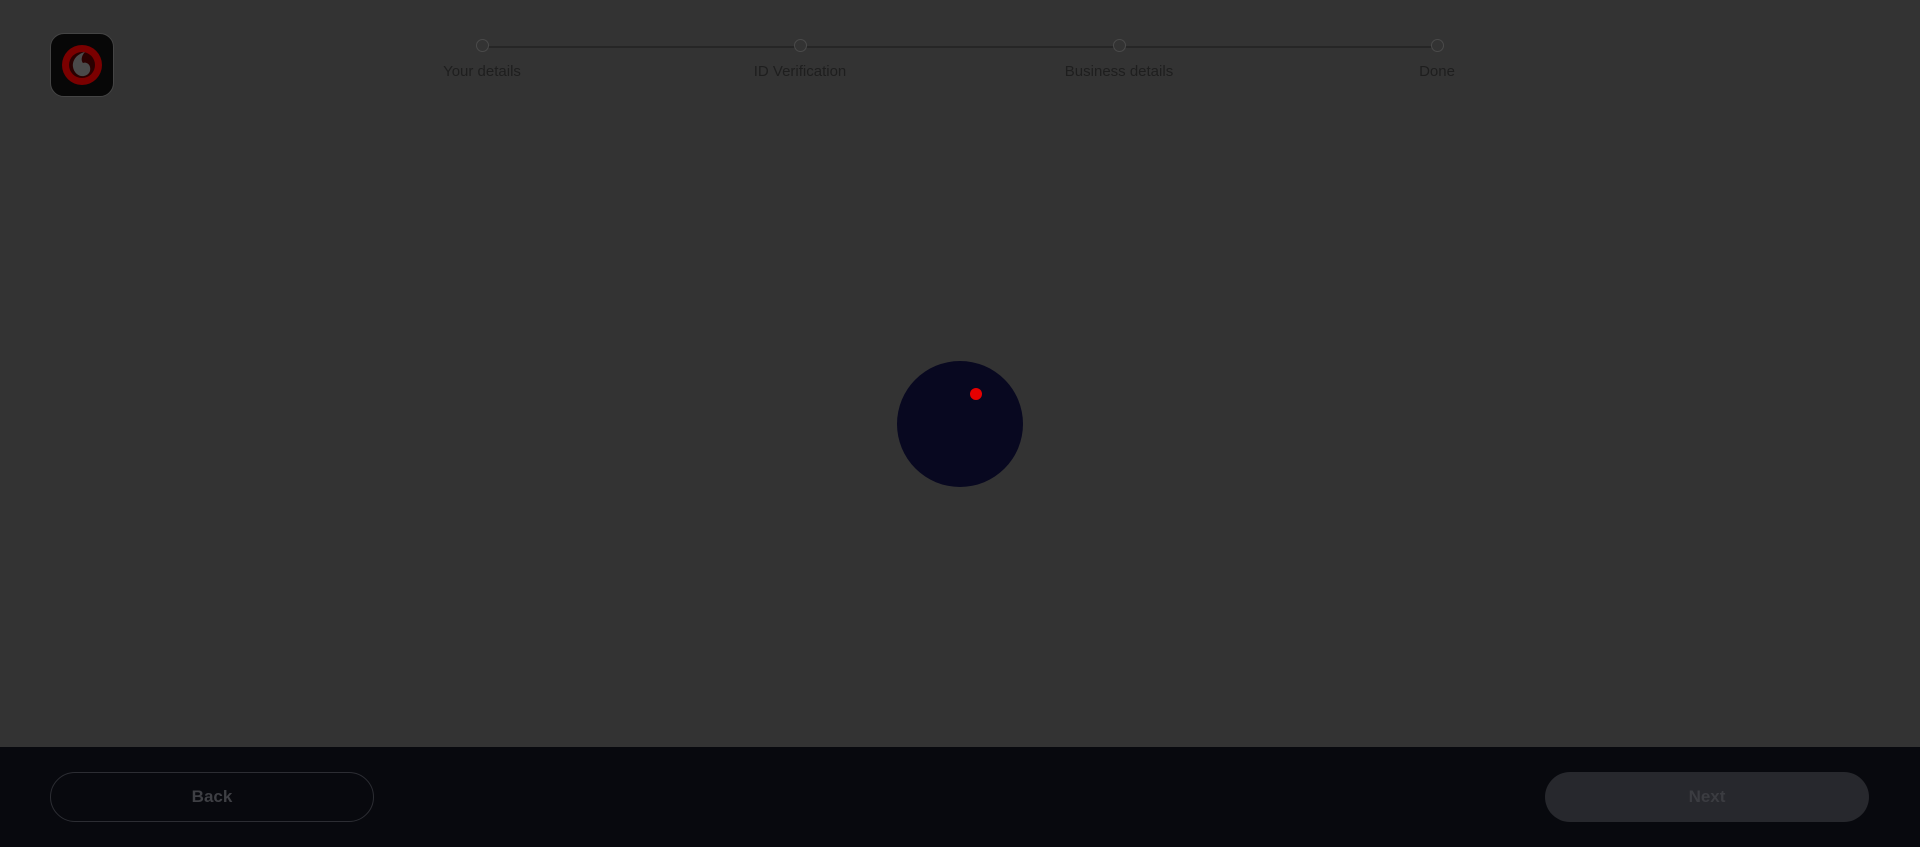 Image resolution: width=1920 pixels, height=847 pixels. Describe the element at coordinates (1437, 71) in the screenshot. I see `step-label: Done` at that location.